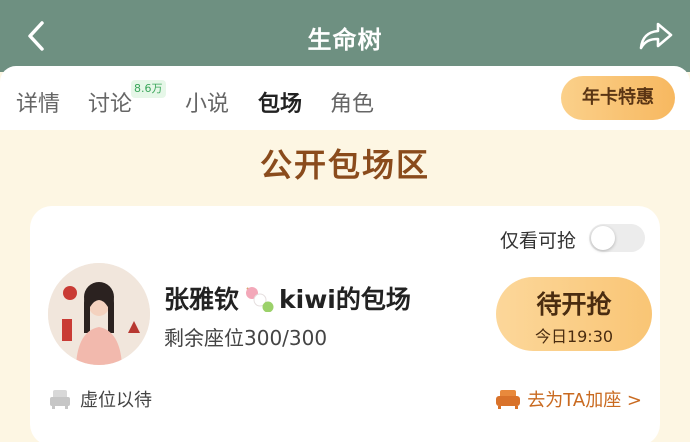  What do you see at coordinates (148, 89) in the screenshot?
I see `discussion-count-badge: 8.6万` at bounding box center [148, 89].